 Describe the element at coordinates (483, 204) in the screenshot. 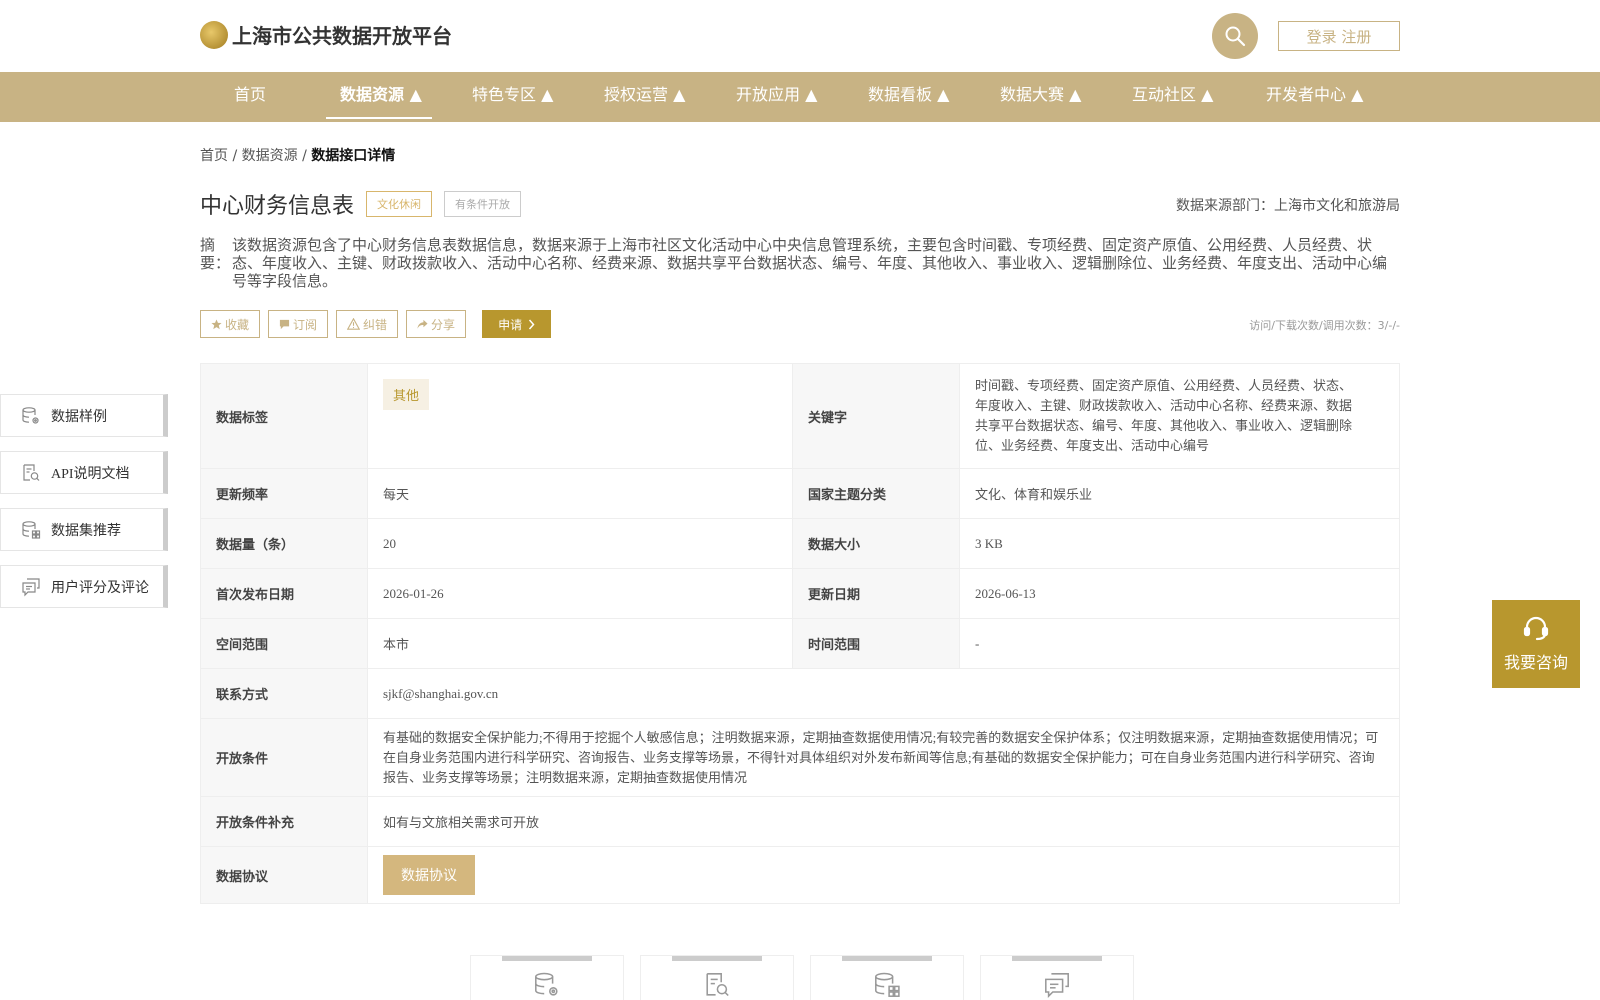

I see `open-type-tag: 有条件开放` at that location.